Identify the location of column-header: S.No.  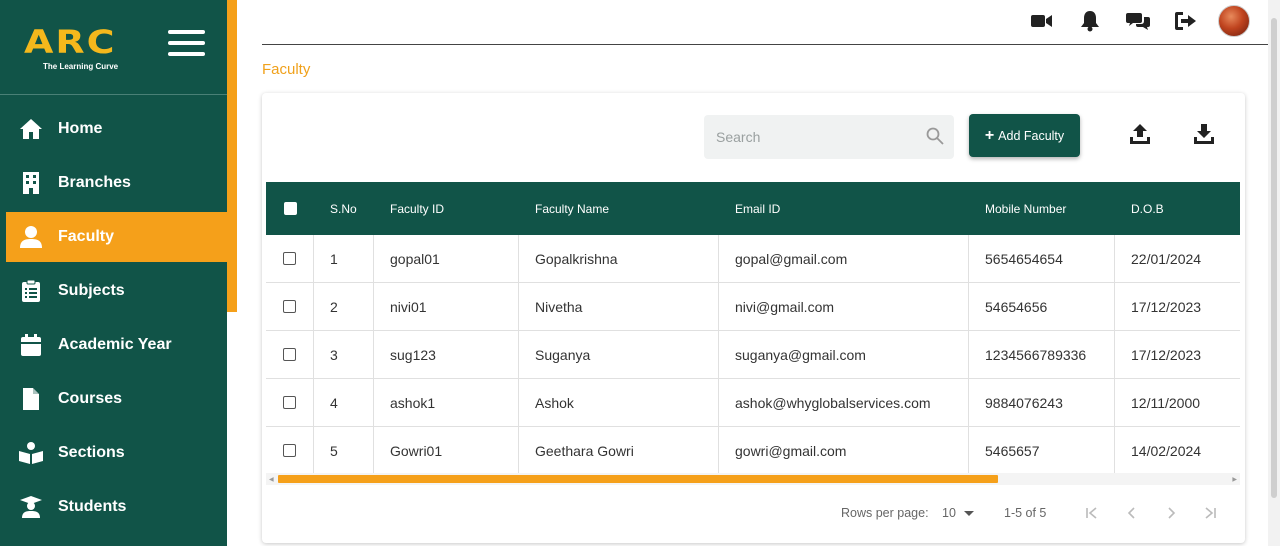
(344, 208).